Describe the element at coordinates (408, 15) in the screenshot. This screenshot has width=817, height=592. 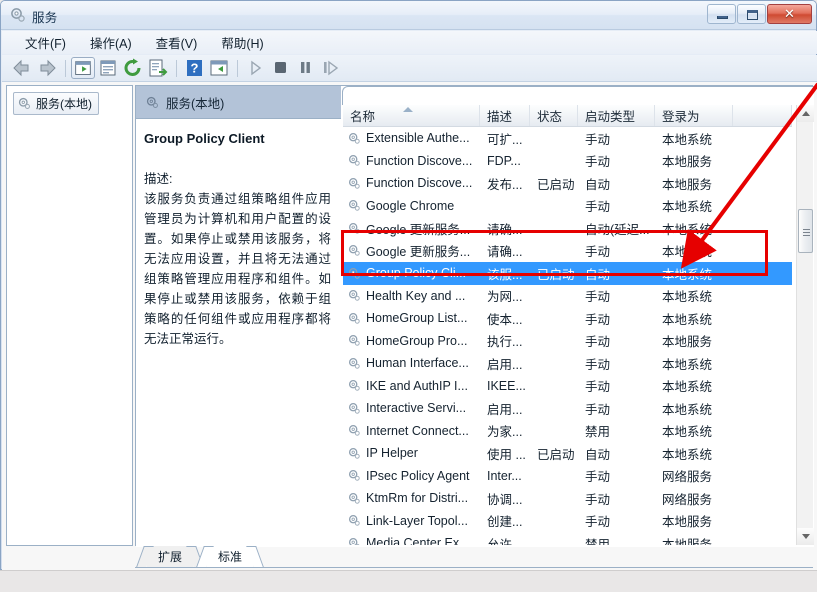
I see `title-bar: 服务 ✕` at that location.